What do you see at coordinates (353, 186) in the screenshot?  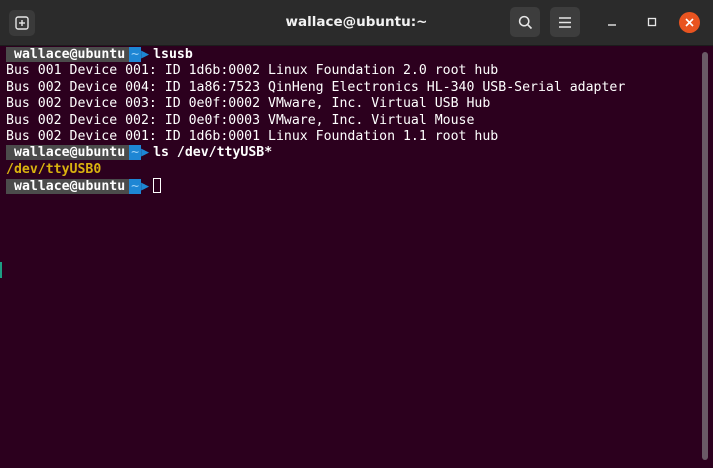 I see `prompt-line: wallace@ubuntu ~ ▶` at bounding box center [353, 186].